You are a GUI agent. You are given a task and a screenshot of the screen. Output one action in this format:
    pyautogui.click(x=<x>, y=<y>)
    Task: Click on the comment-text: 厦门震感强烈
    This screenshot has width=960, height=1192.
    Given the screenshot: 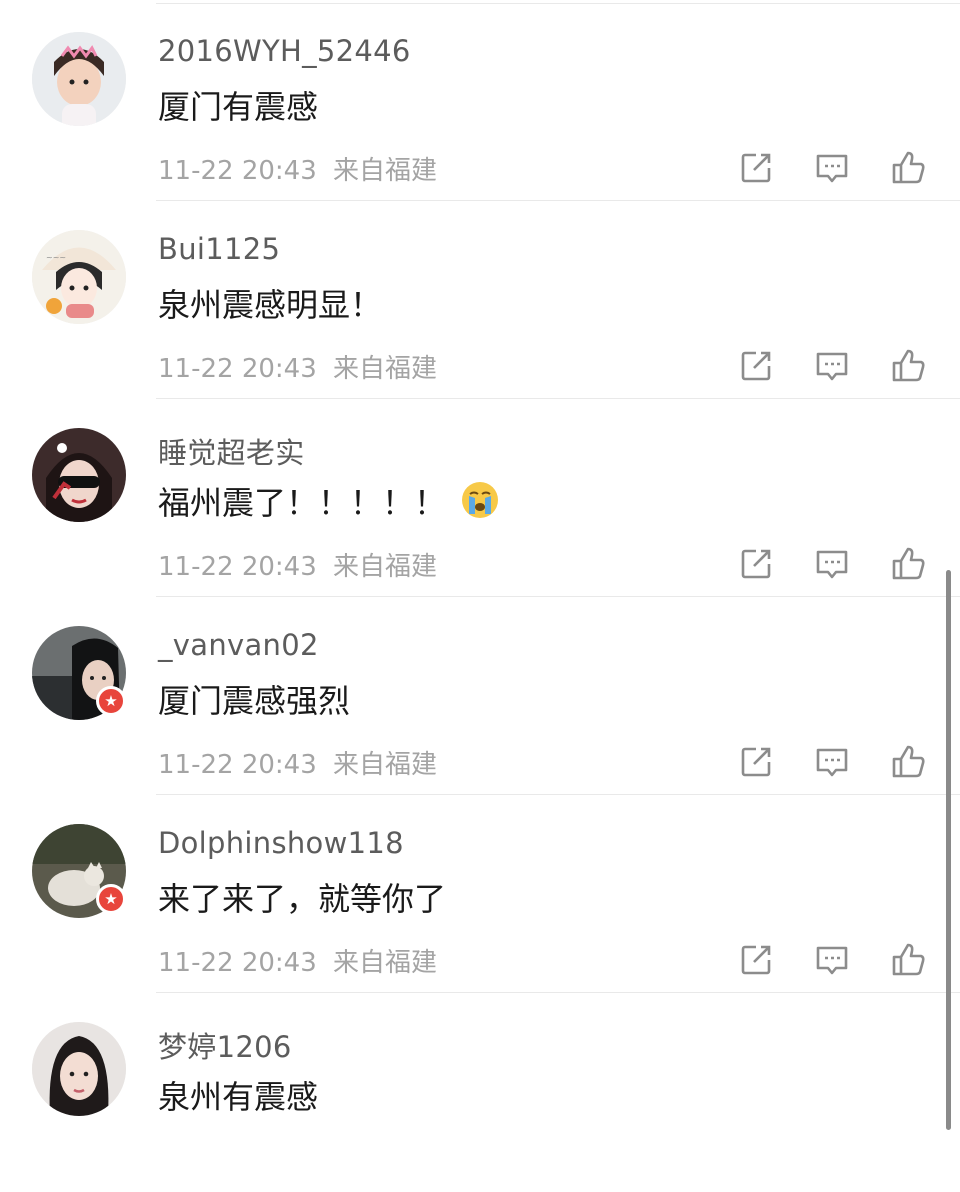 What is the action you would take?
    pyautogui.click(x=254, y=701)
    